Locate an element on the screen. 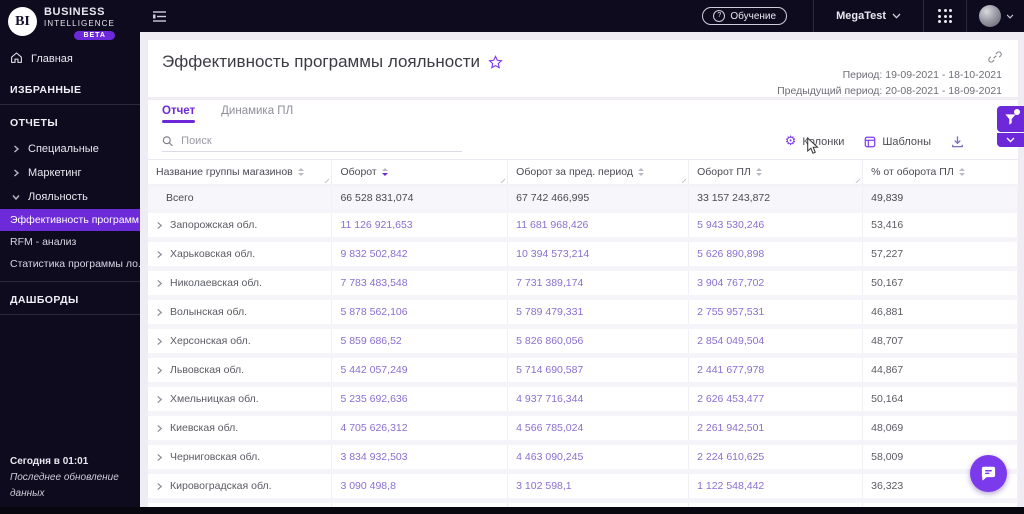 The image size is (1024, 514). menu-fold-icon is located at coordinates (159, 16).